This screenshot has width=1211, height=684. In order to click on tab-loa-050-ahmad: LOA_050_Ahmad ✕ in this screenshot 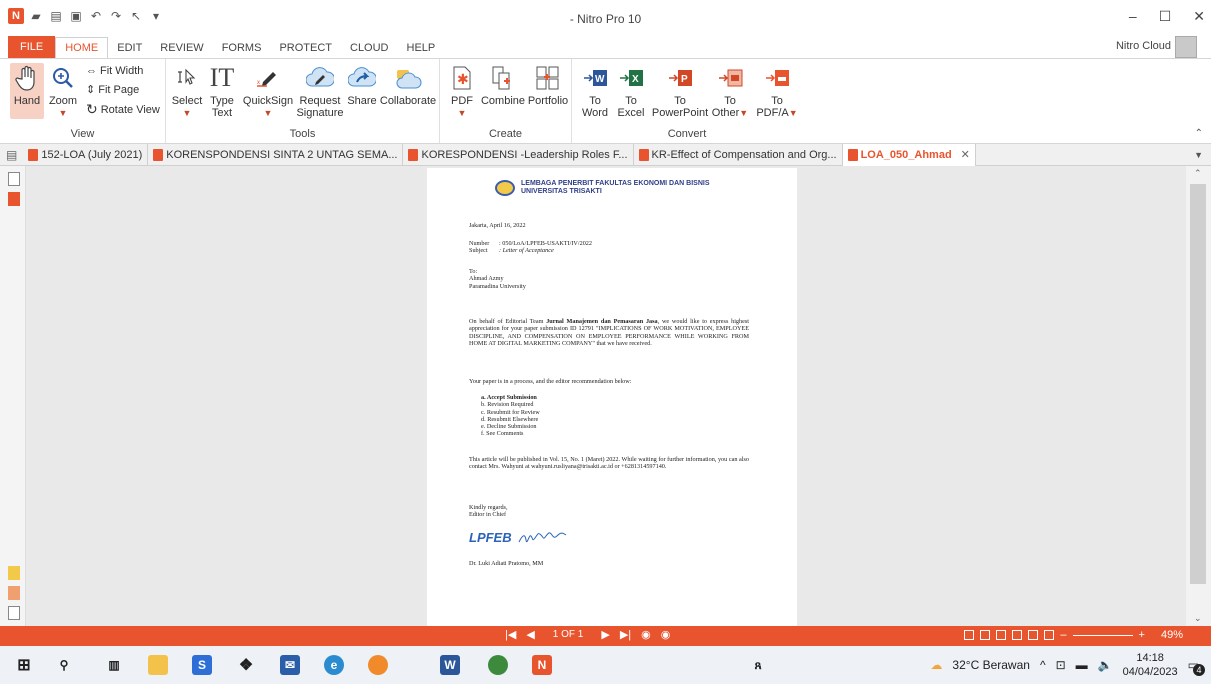, I will do `click(909, 154)`.